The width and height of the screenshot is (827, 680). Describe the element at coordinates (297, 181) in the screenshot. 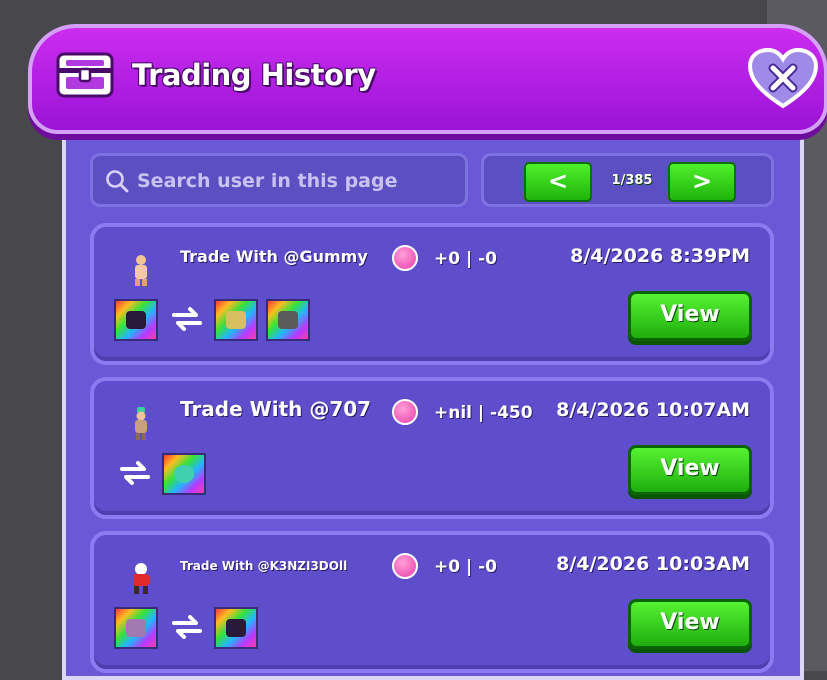

I see `search-input` at that location.